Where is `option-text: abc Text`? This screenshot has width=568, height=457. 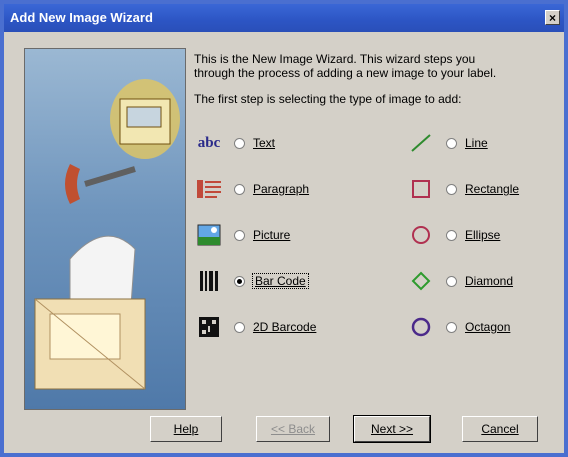 option-text: abc Text is located at coordinates (234, 143).